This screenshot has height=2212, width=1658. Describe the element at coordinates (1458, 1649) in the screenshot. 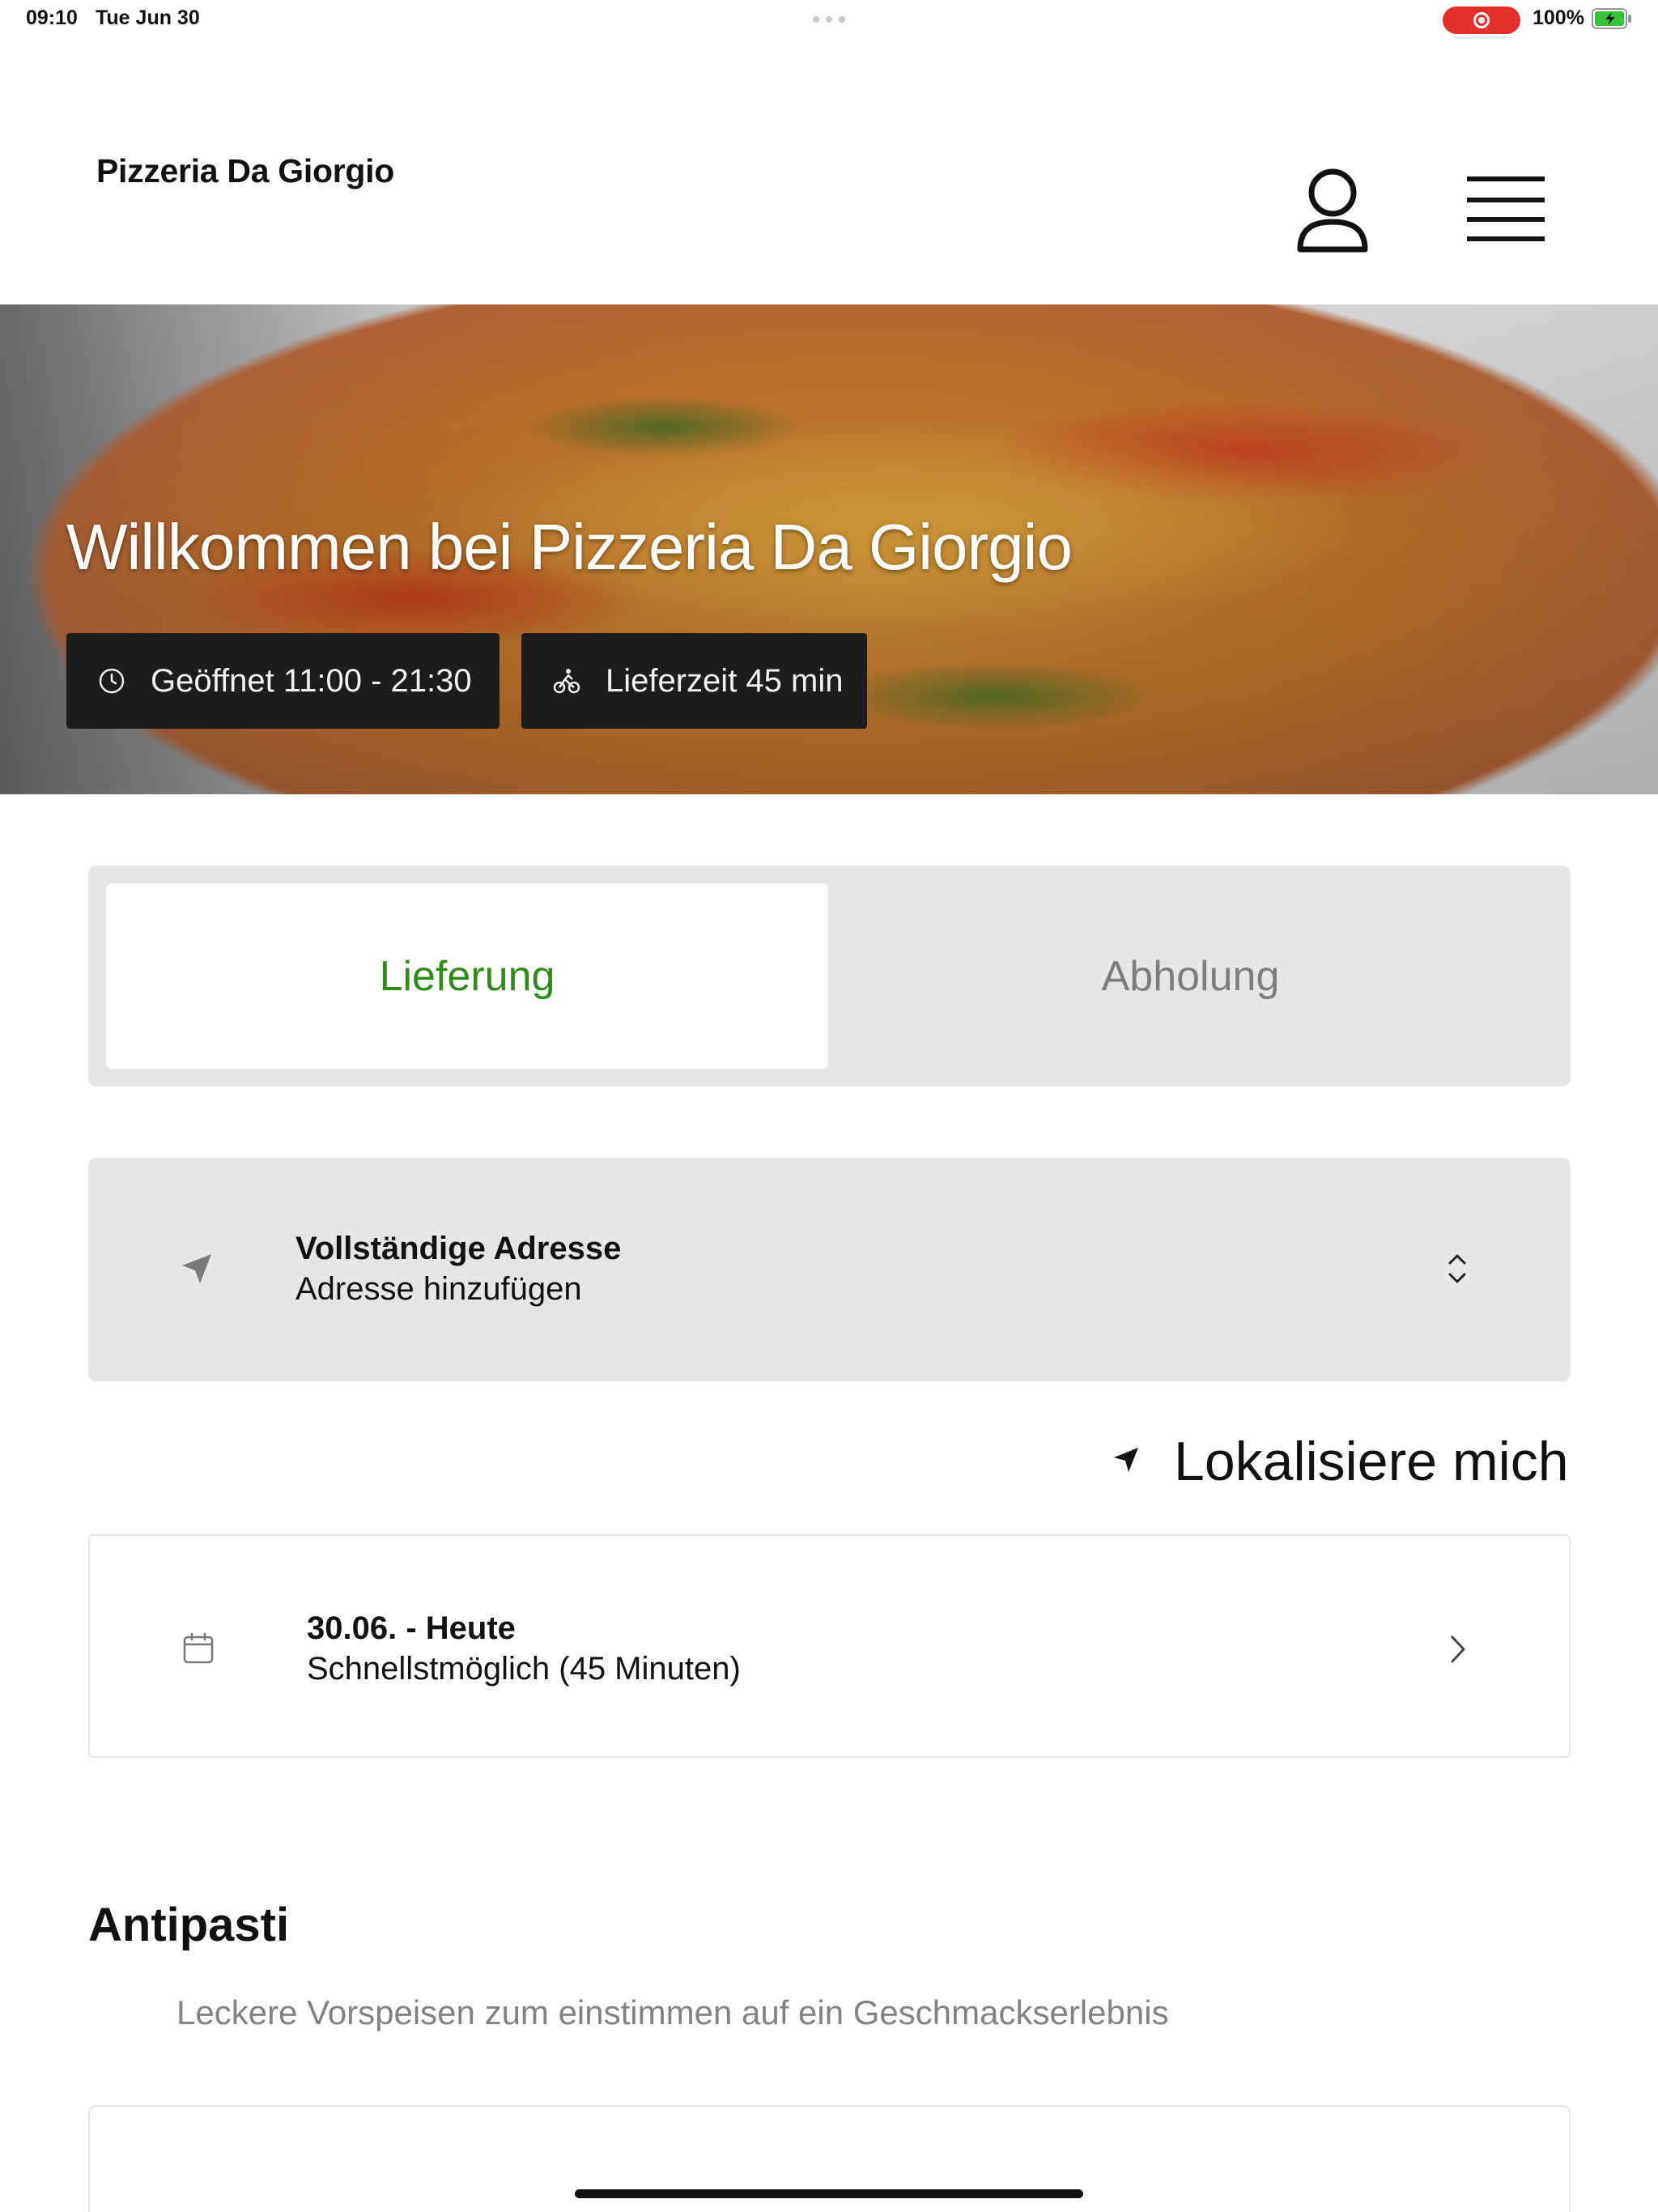

I see `chevron-right-icon` at that location.